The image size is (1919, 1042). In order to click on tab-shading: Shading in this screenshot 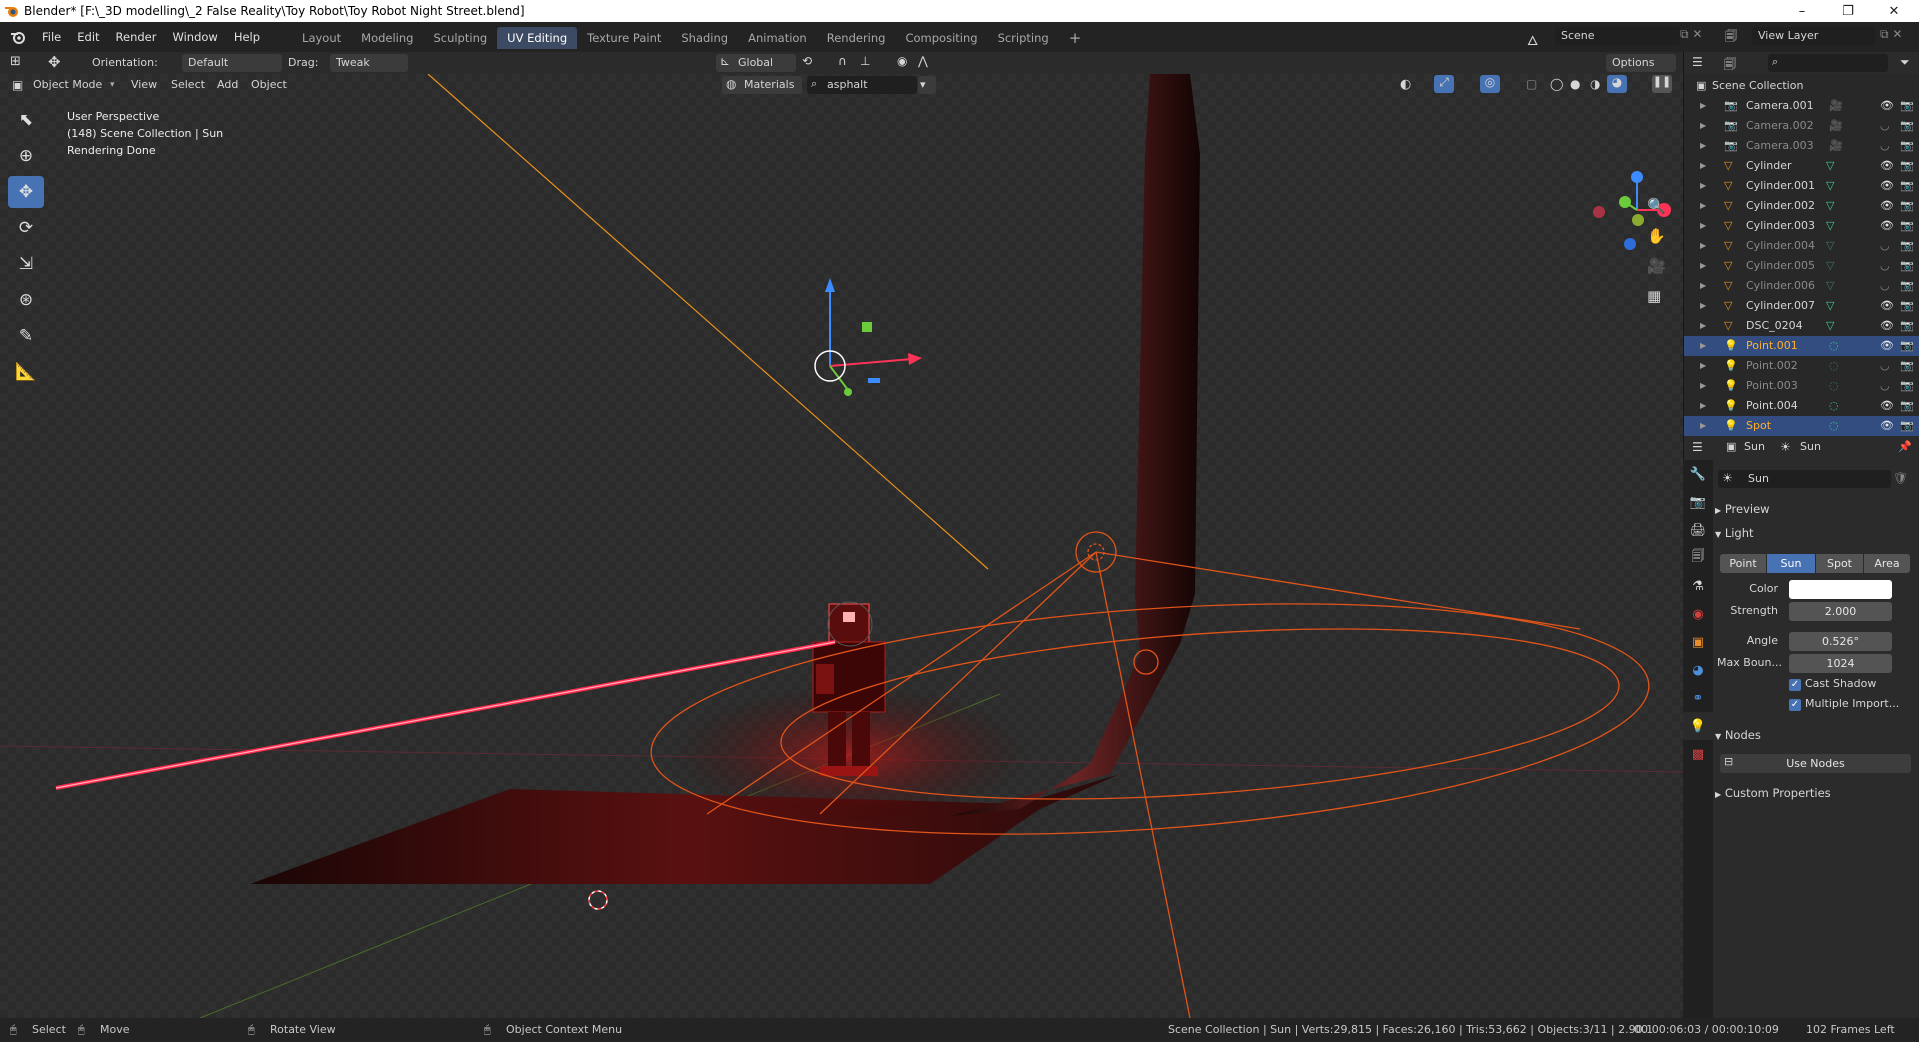, I will do `click(704, 38)`.